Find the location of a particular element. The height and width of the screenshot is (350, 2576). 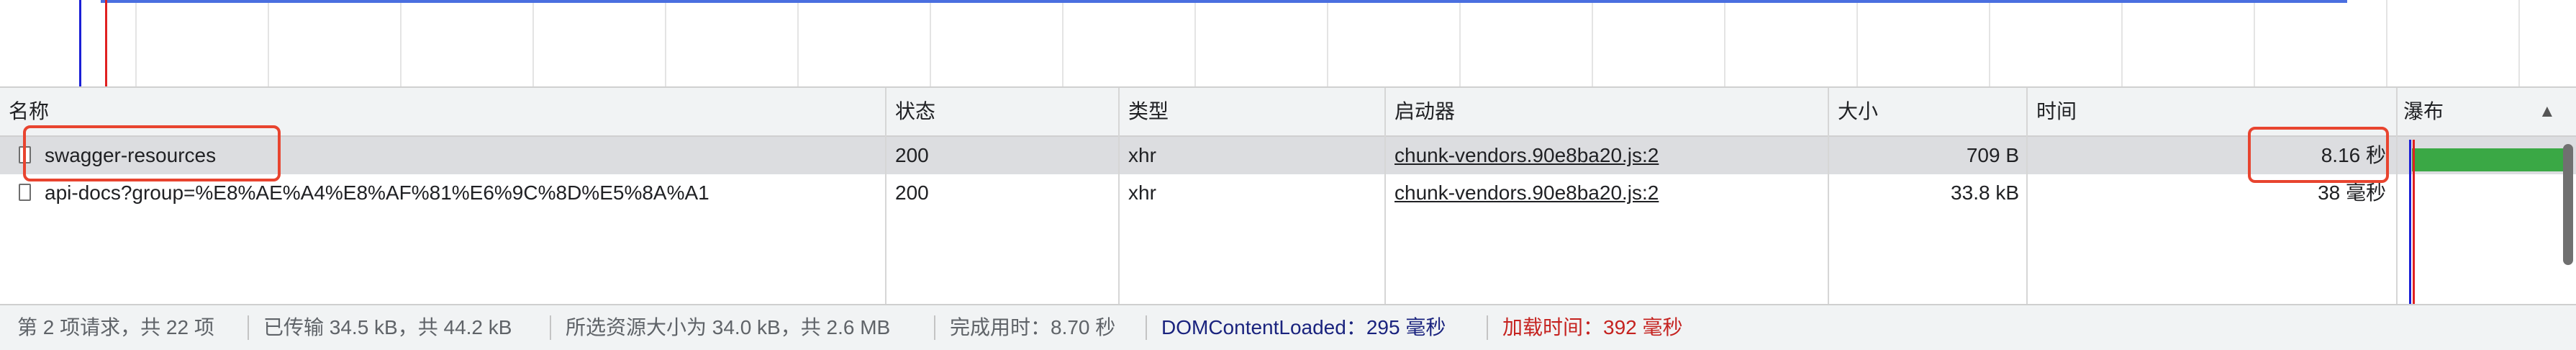

status-load-time: 加载时间：392 毫秒 is located at coordinates (1592, 327).